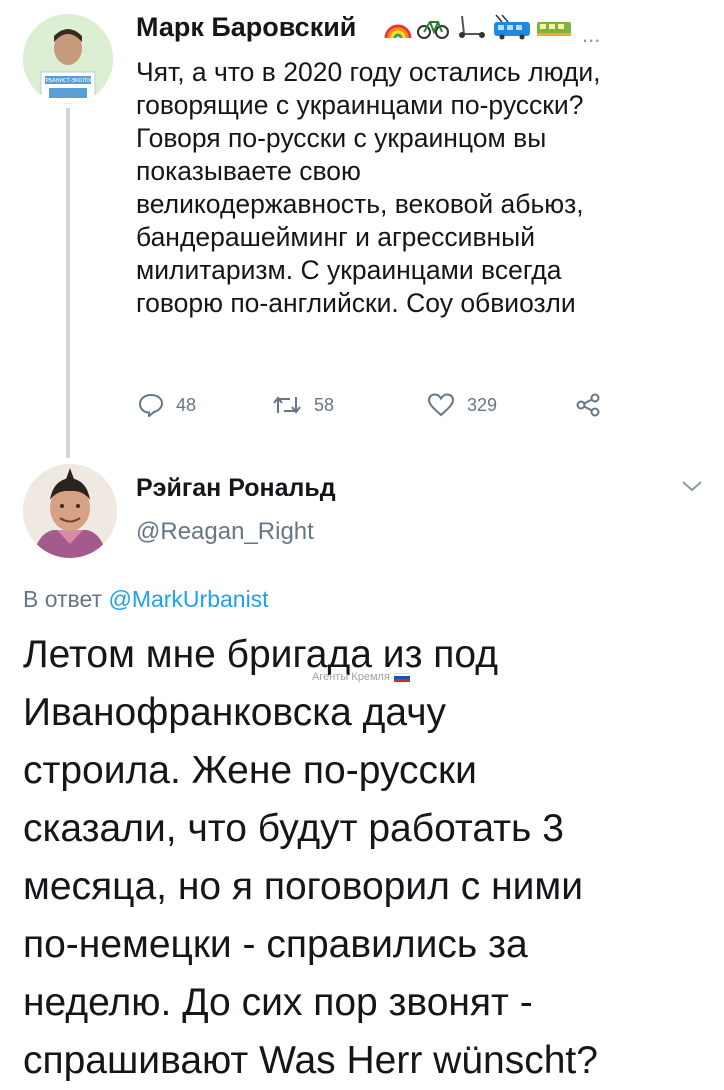 This screenshot has width=724, height=1090. I want to click on share-icon, so click(588, 405).